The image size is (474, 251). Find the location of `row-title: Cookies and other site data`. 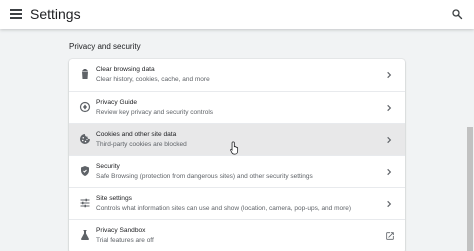

row-title: Cookies and other site data is located at coordinates (136, 134).